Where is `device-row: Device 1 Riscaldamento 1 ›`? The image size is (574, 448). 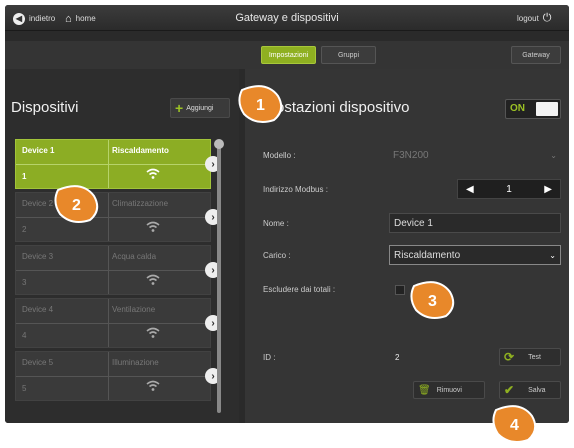
device-row: Device 1 Riscaldamento 1 › is located at coordinates (118, 164).